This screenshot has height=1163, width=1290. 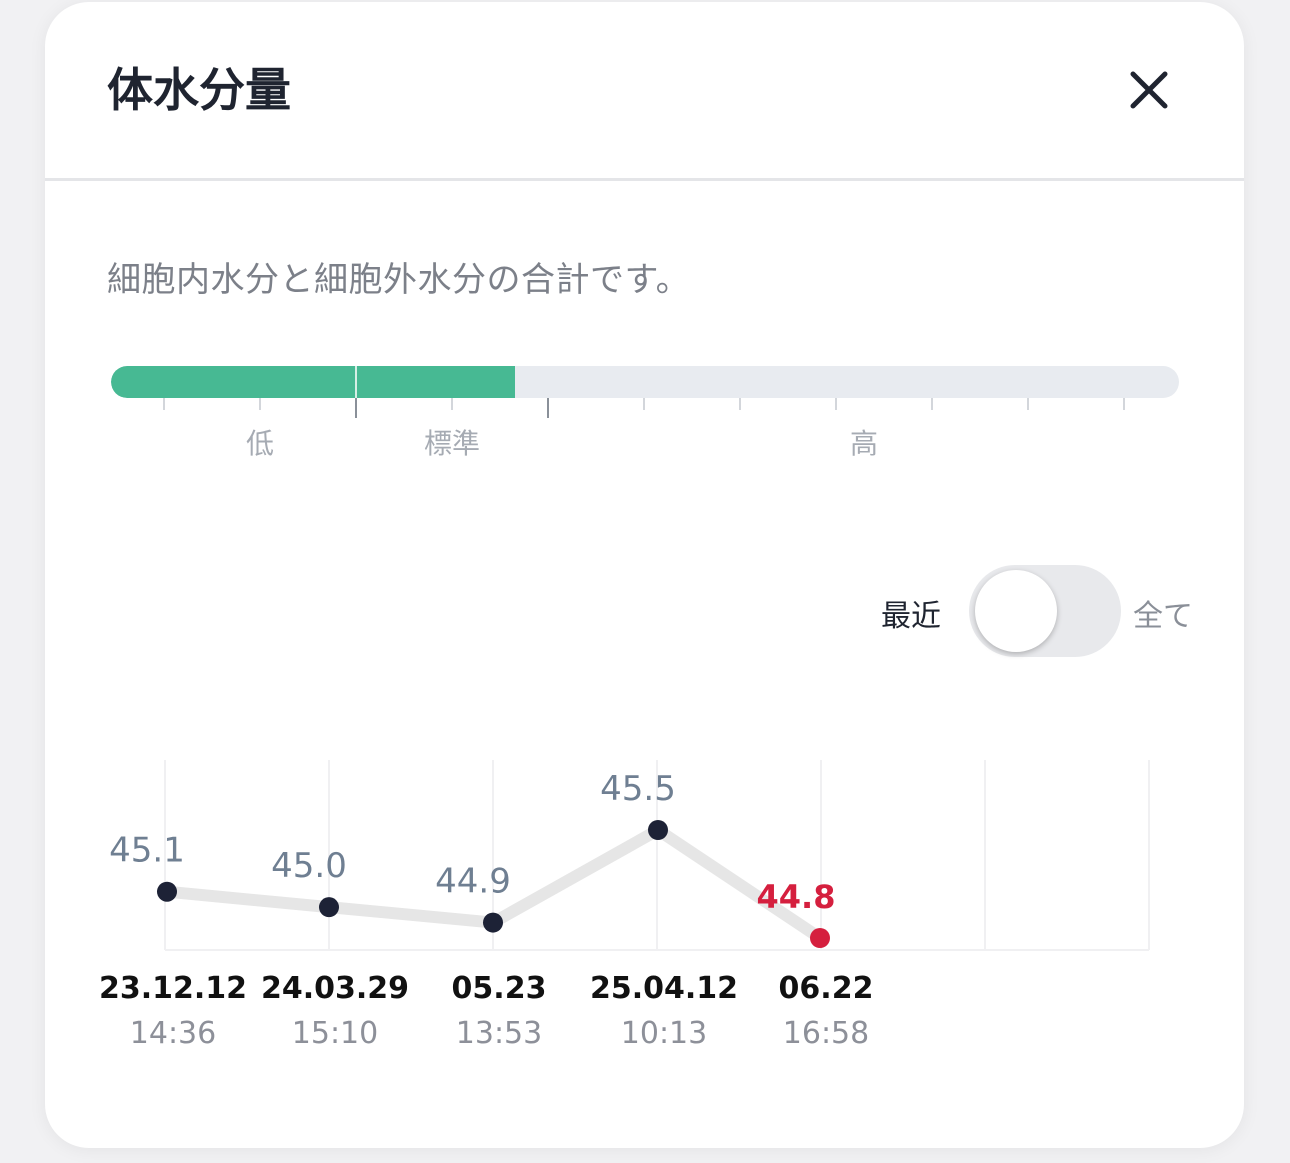 What do you see at coordinates (826, 1033) in the screenshot?
I see `x-time-label: 16:58` at bounding box center [826, 1033].